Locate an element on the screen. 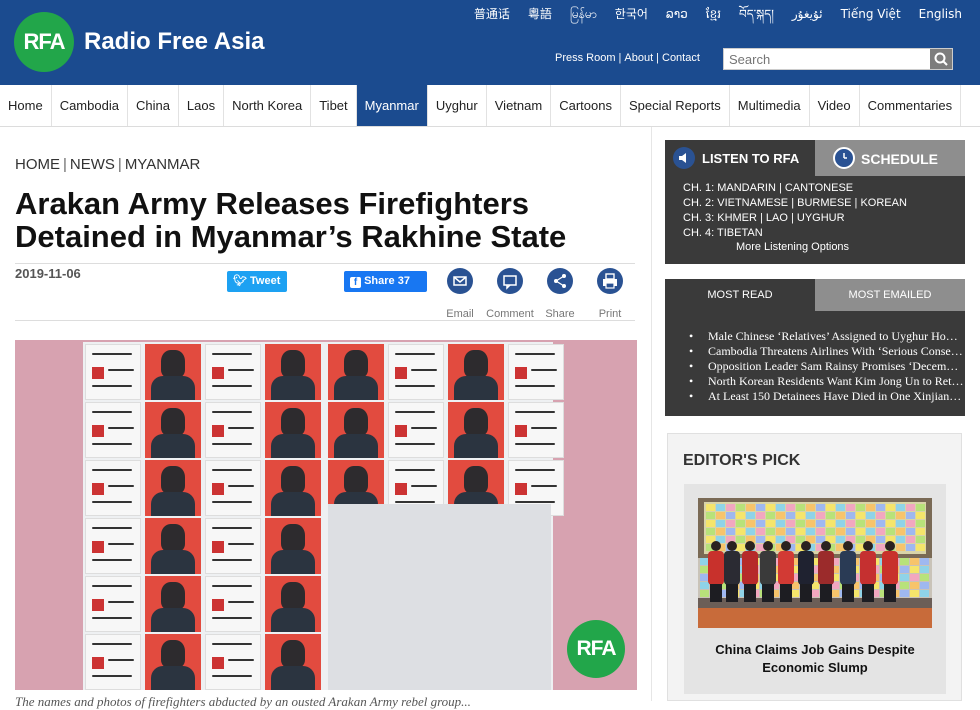 The width and height of the screenshot is (980, 710). channel-link: CH. 3: KHMER | LAO | UYGHUR is located at coordinates (795, 218).